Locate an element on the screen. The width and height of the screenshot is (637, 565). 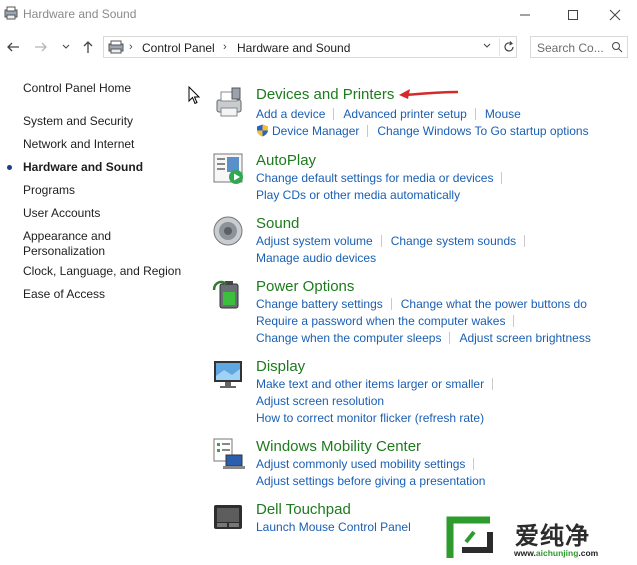
add-a-device-link: Add a device is located at coordinates (290, 114).